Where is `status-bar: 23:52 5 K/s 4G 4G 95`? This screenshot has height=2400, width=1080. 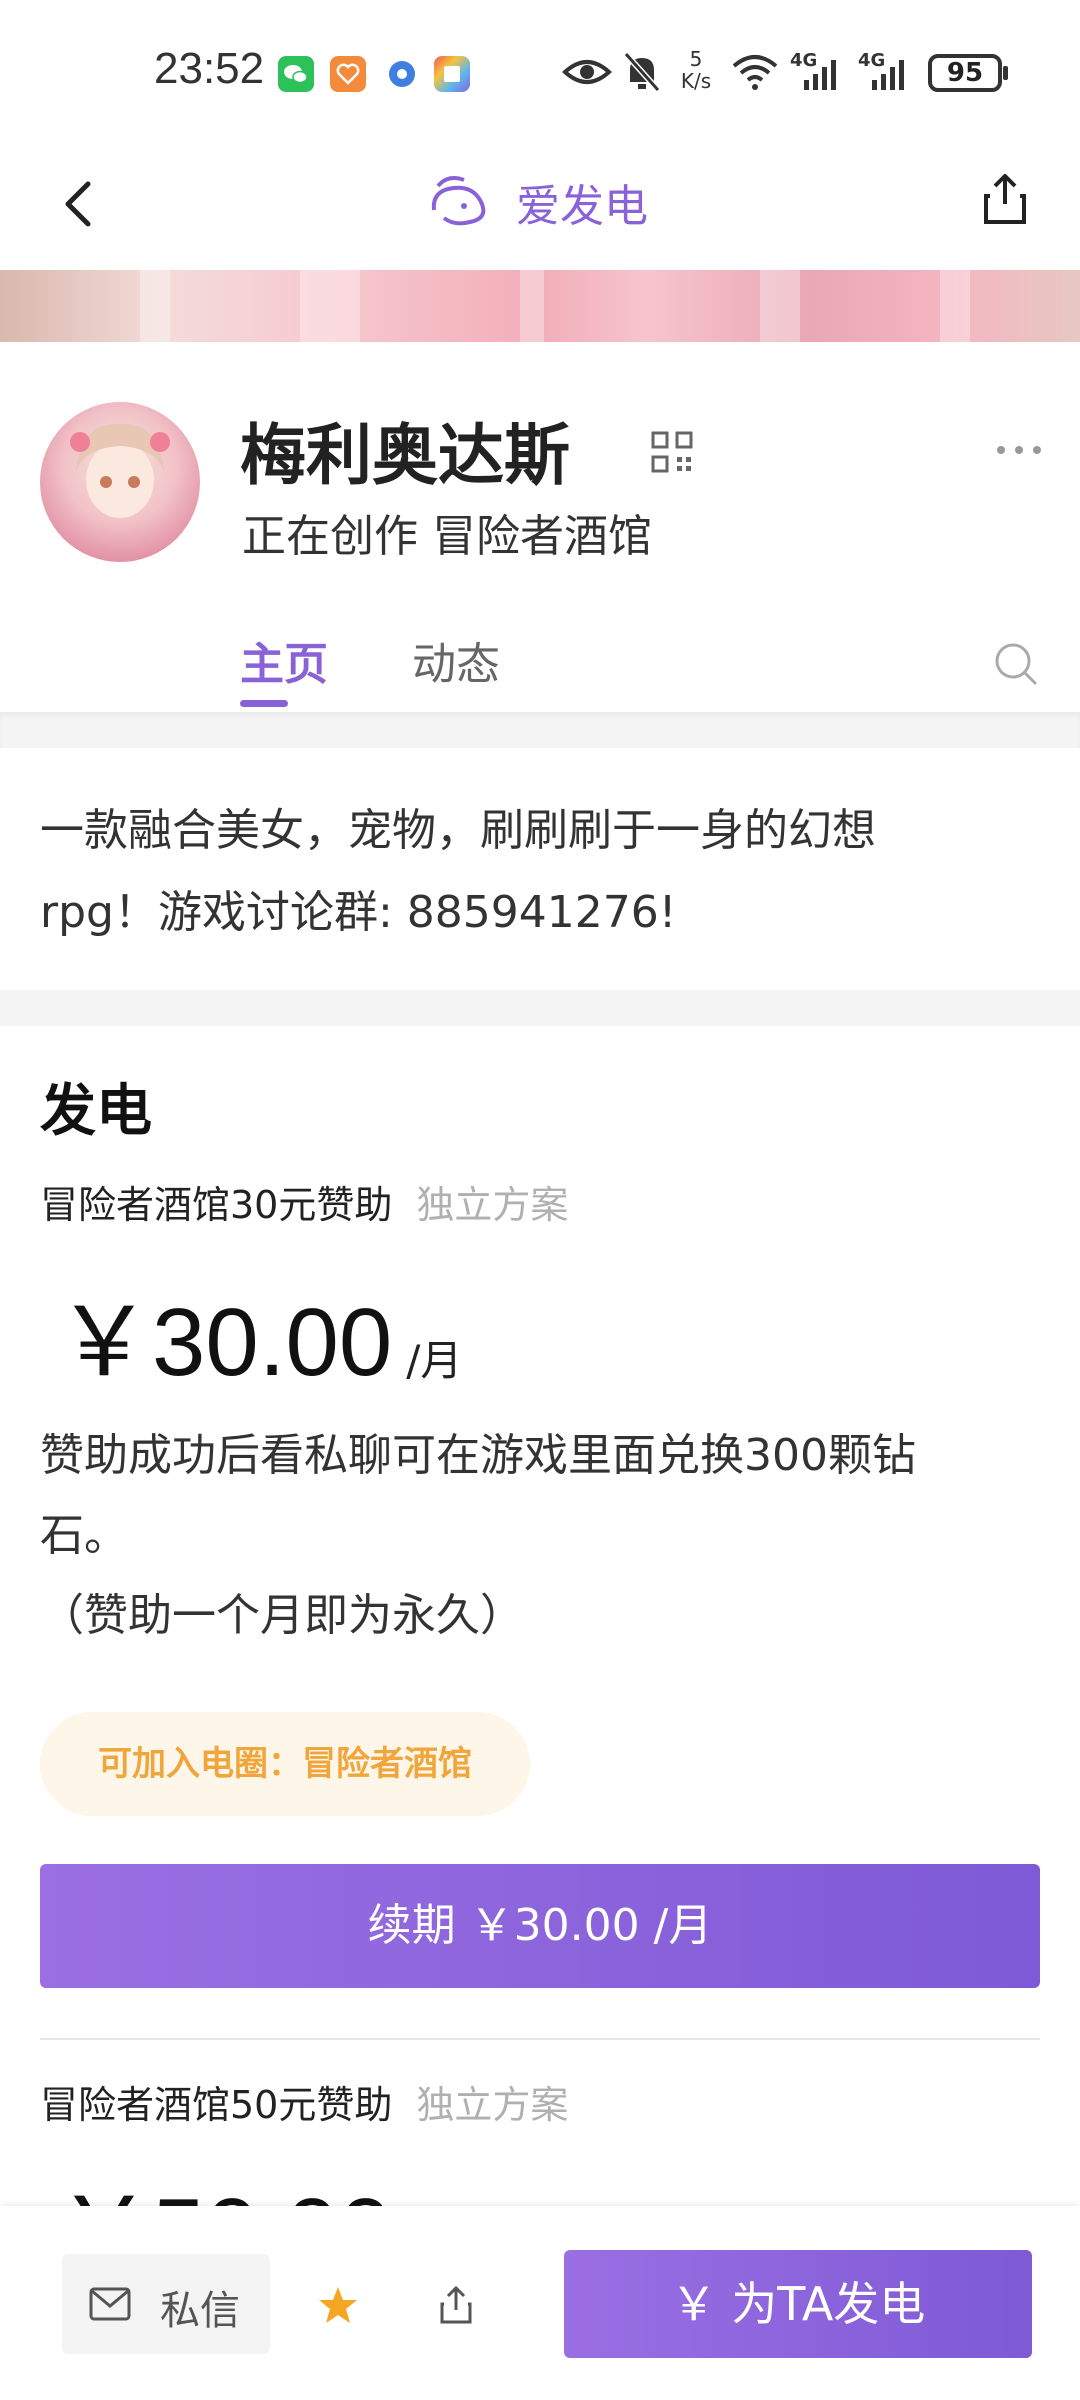
status-bar: 23:52 5 K/s 4G 4G 95 is located at coordinates (540, 70).